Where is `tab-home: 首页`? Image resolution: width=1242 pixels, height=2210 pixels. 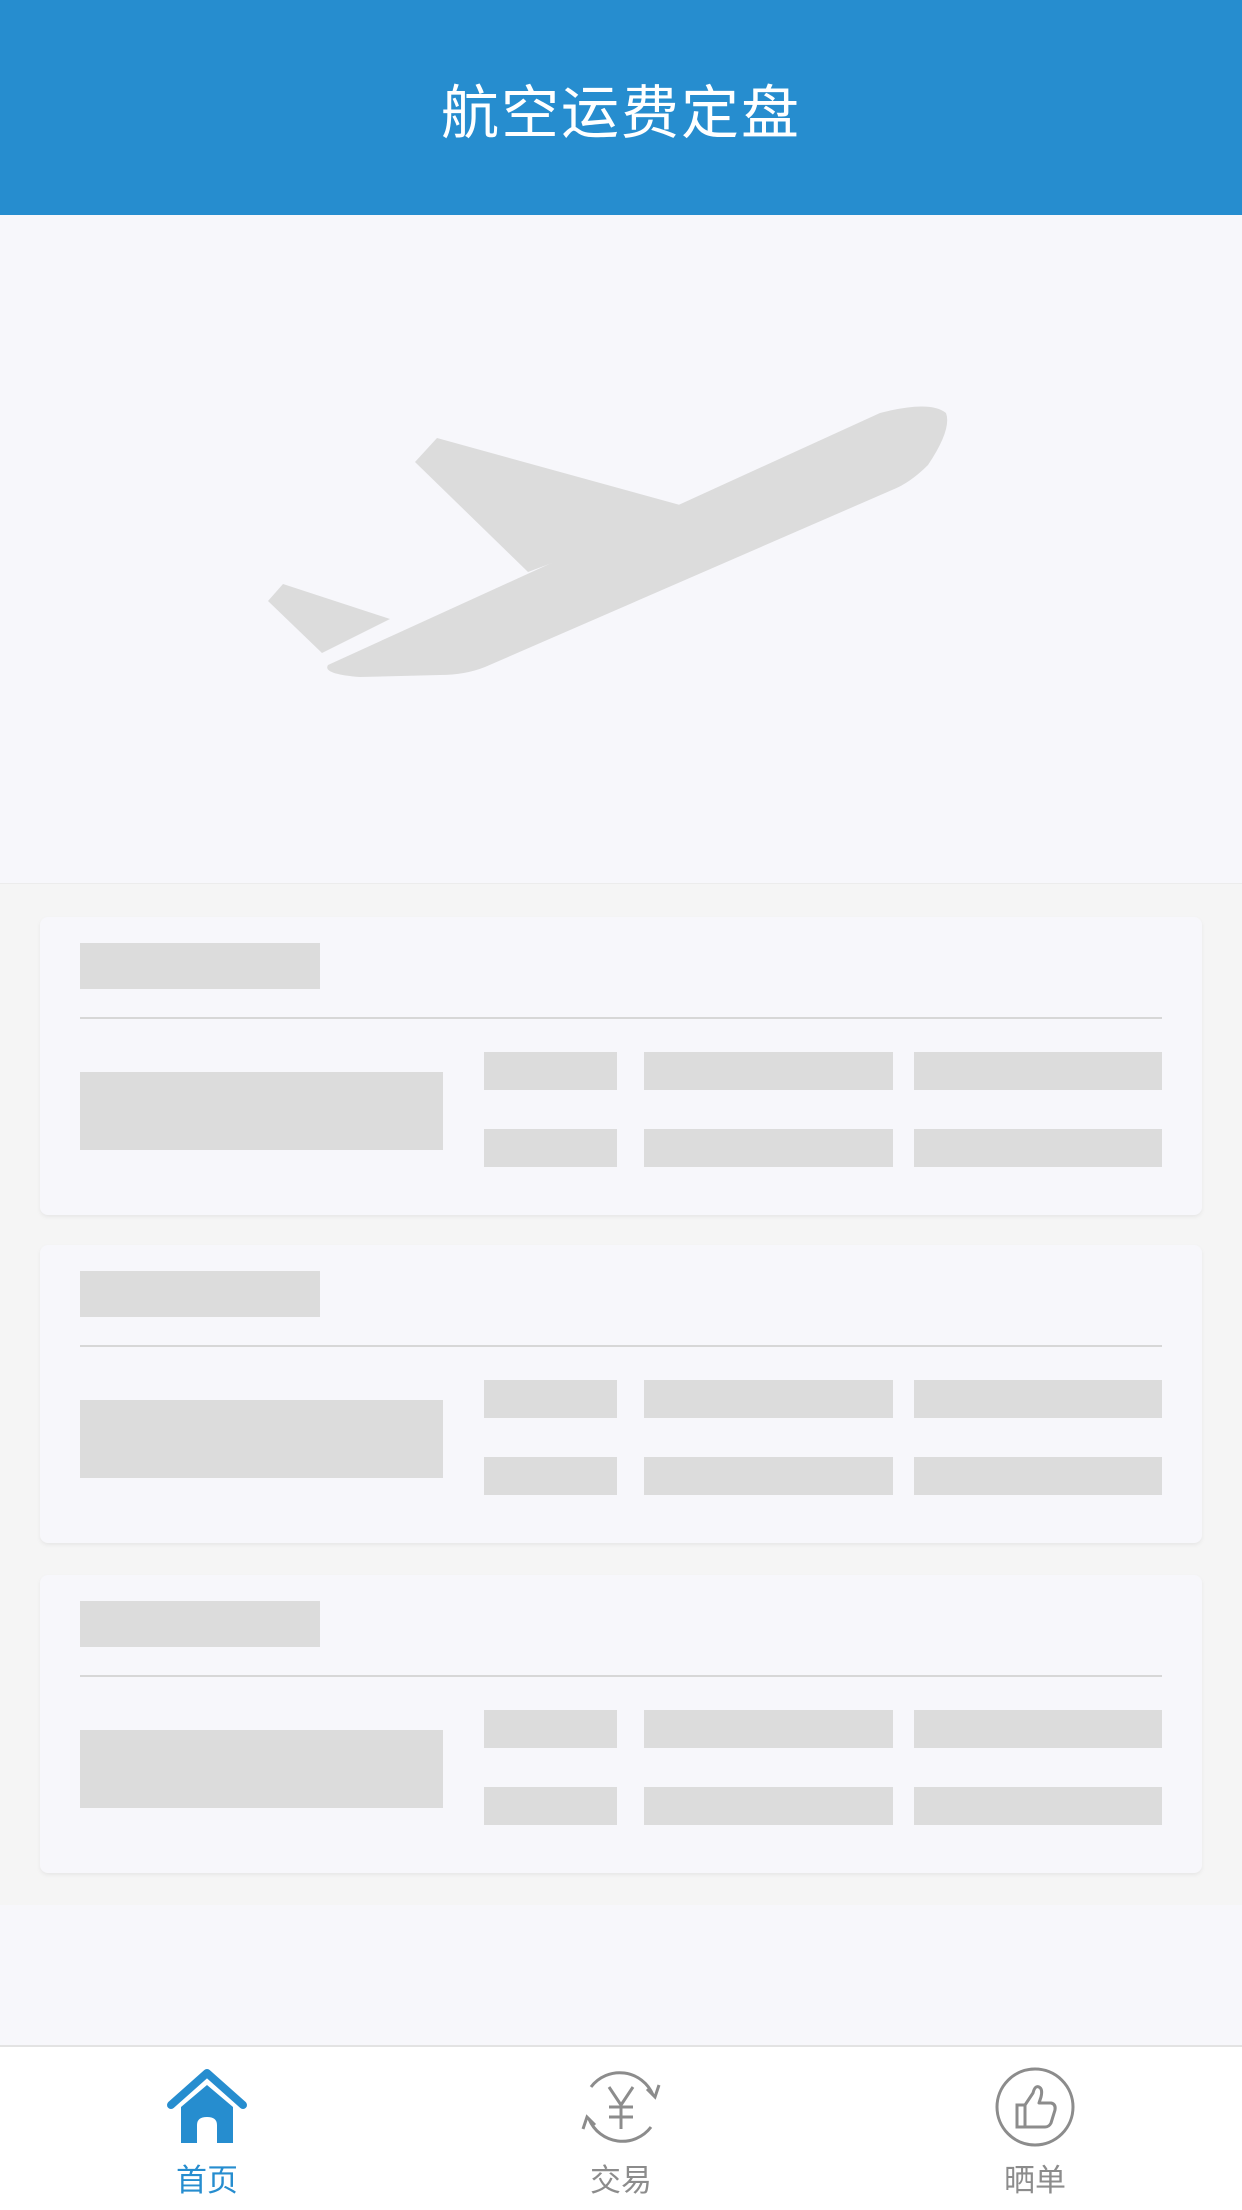 tab-home: 首页 is located at coordinates (207, 2128).